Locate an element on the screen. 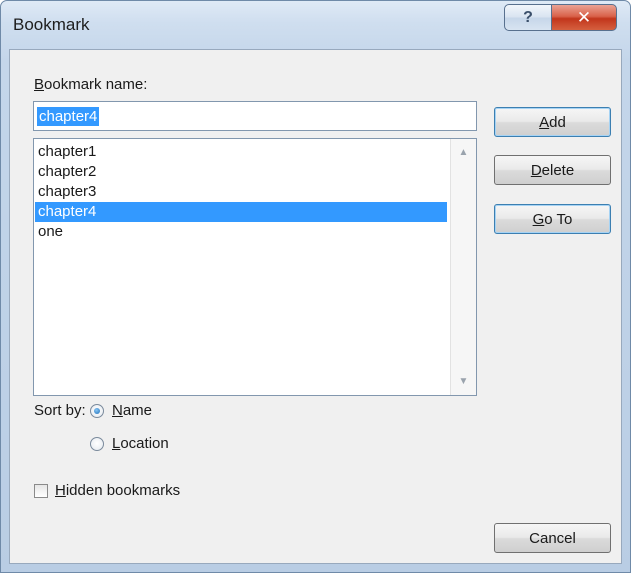  help-icon: ? is located at coordinates (528, 17).